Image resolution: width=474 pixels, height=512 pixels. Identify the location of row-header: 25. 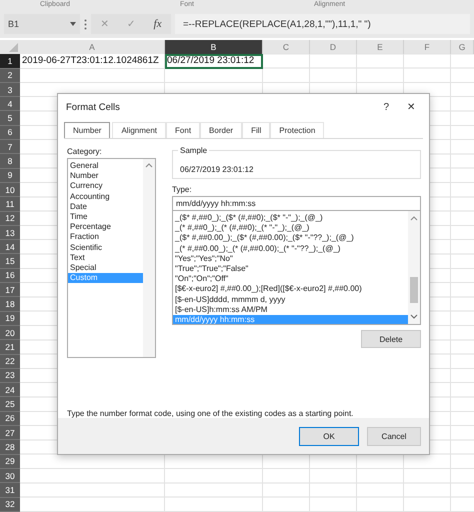
(10, 404).